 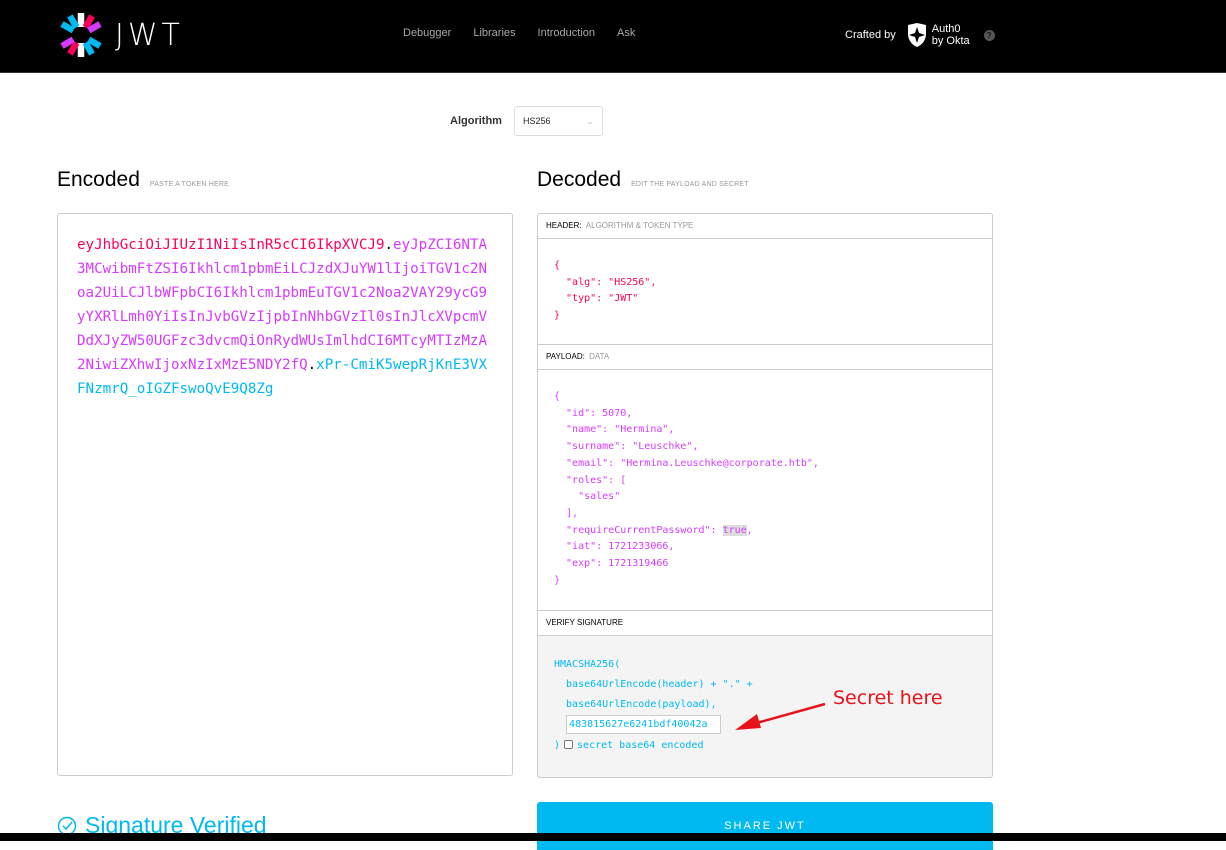 What do you see at coordinates (765, 291) in the screenshot?
I see `header-json-editor: { "alg": "HS256", "typ": "JWT"}` at bounding box center [765, 291].